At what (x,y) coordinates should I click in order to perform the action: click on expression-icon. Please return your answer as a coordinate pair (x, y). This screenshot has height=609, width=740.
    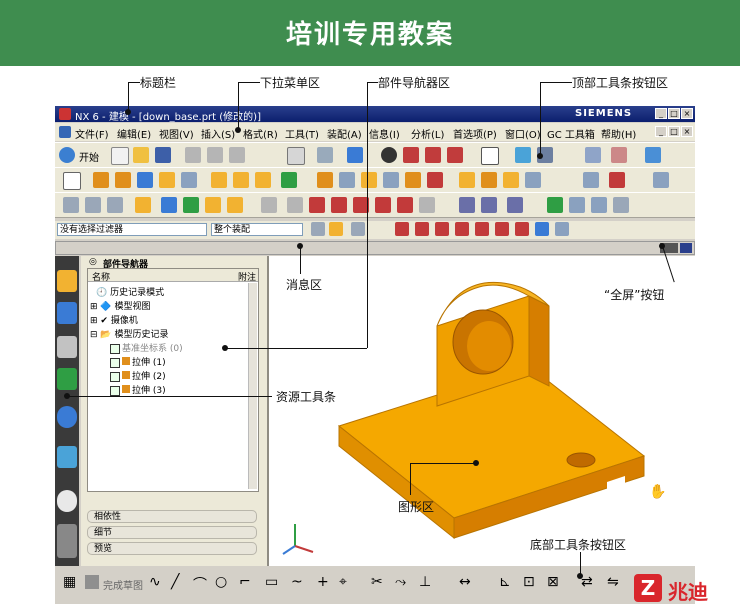
    Looking at the image, I should click on (467, 205).